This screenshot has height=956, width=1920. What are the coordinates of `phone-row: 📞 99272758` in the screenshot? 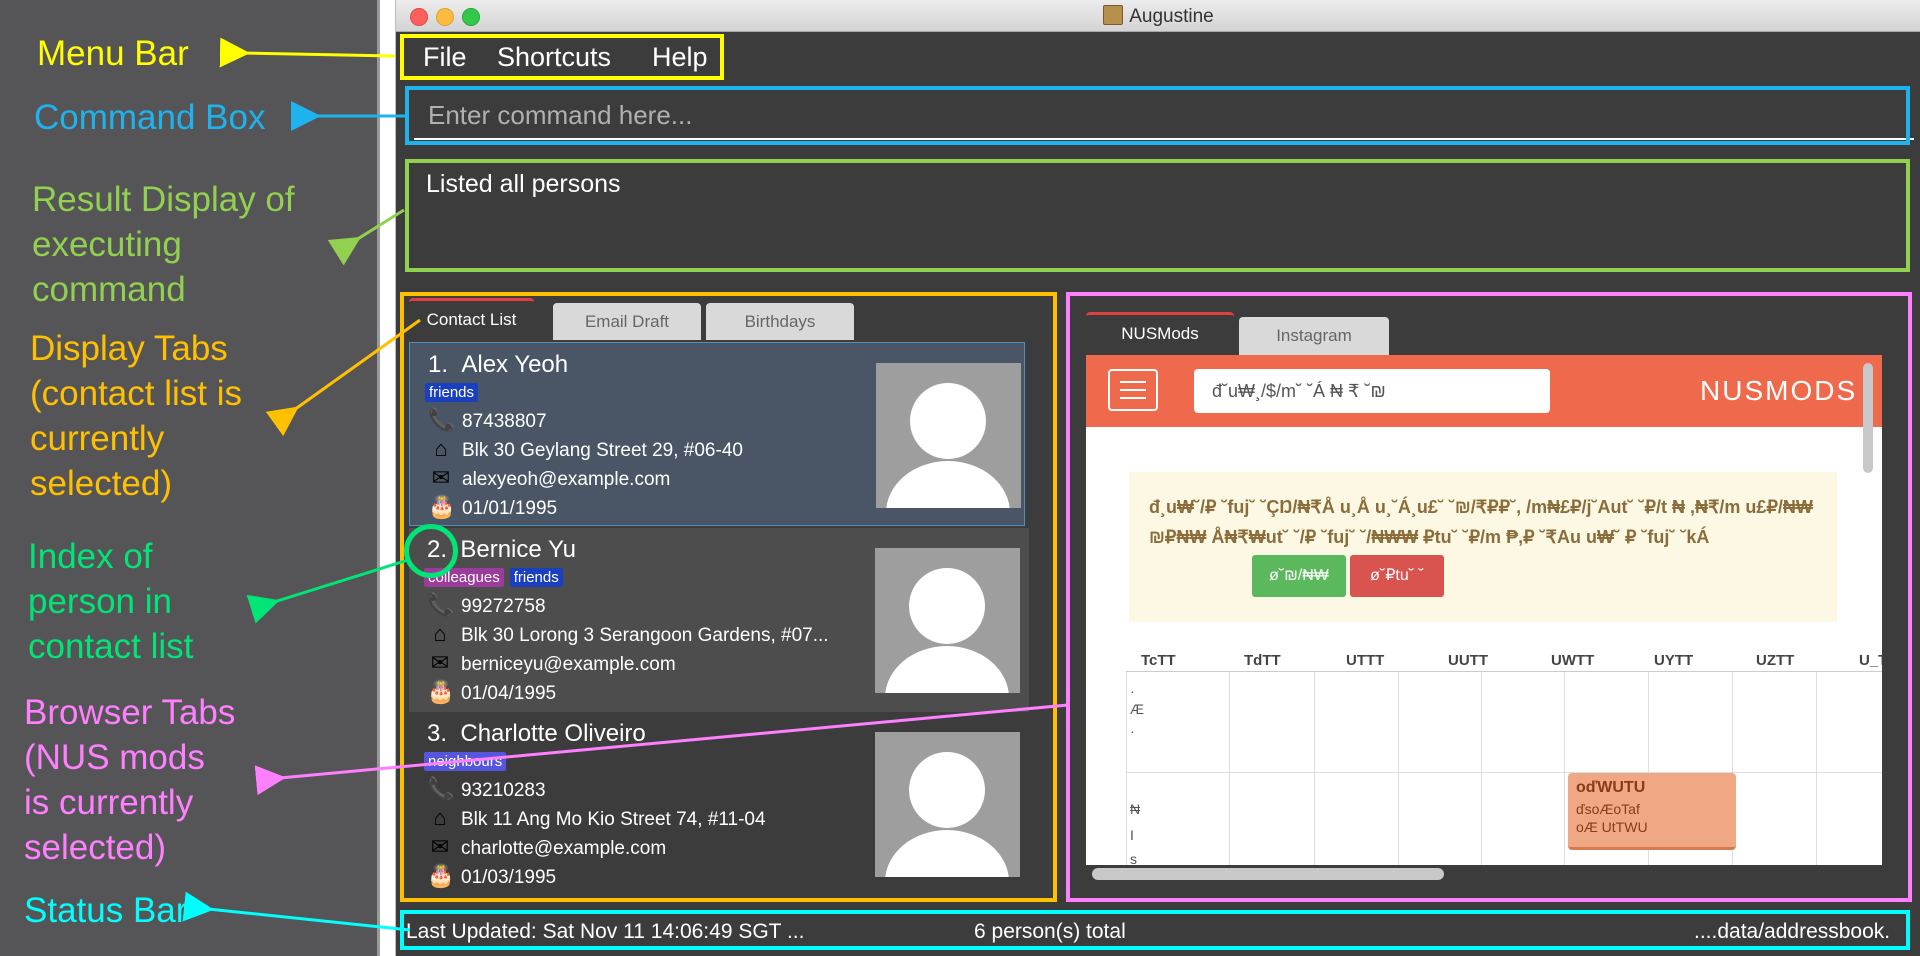 It's located at (486, 605).